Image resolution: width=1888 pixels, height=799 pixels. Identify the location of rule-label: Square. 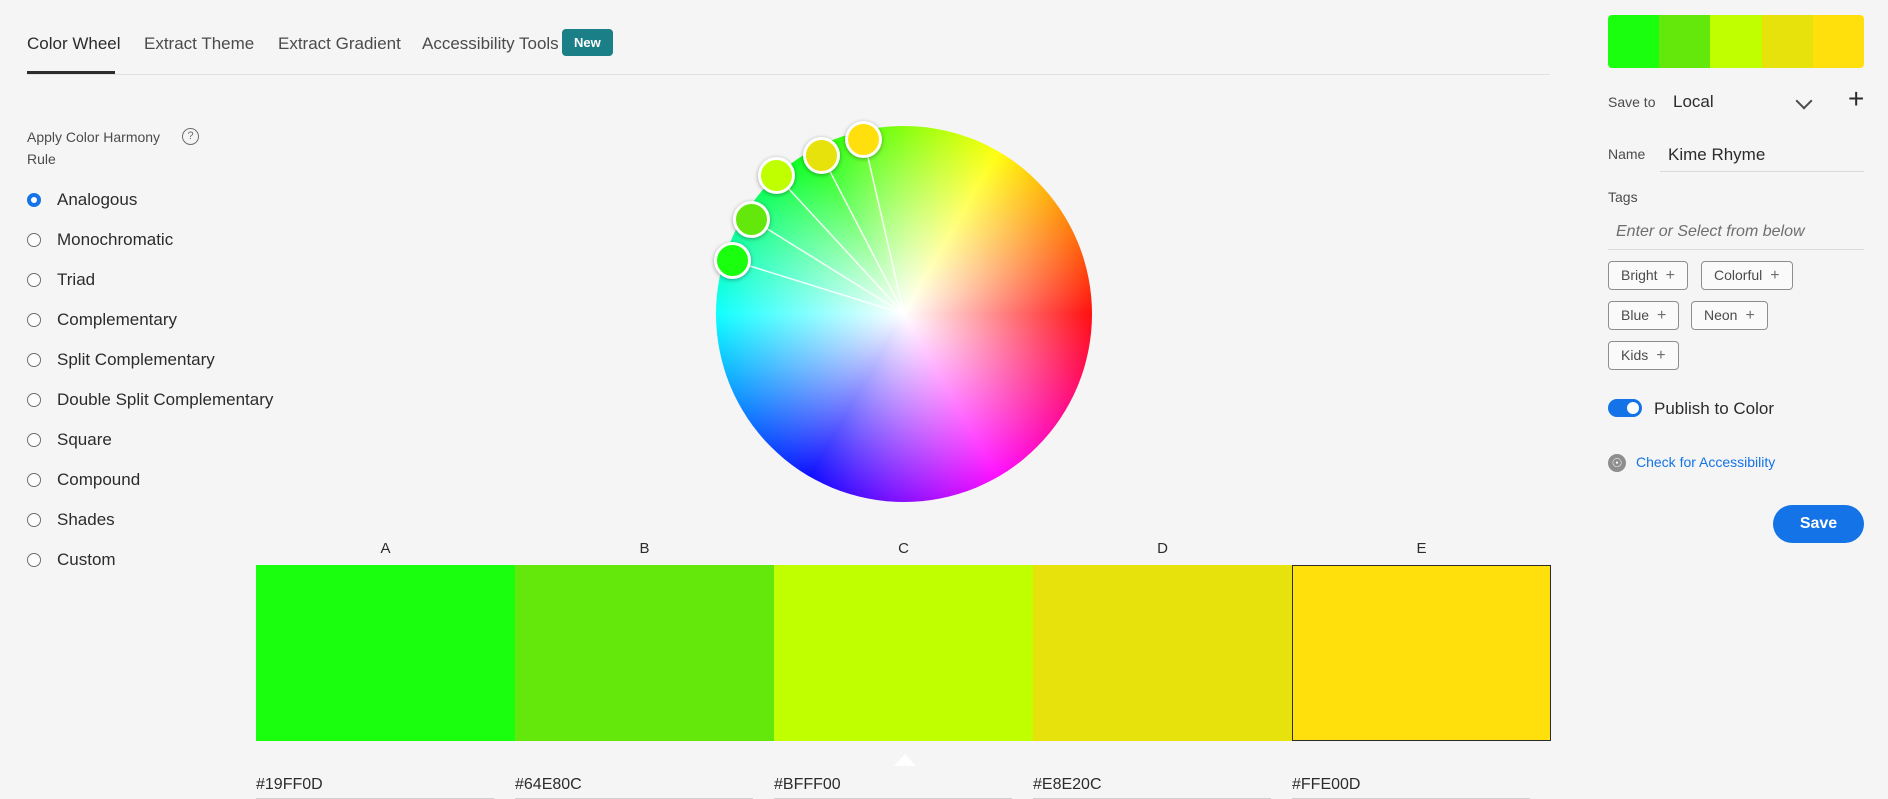
(84, 439).